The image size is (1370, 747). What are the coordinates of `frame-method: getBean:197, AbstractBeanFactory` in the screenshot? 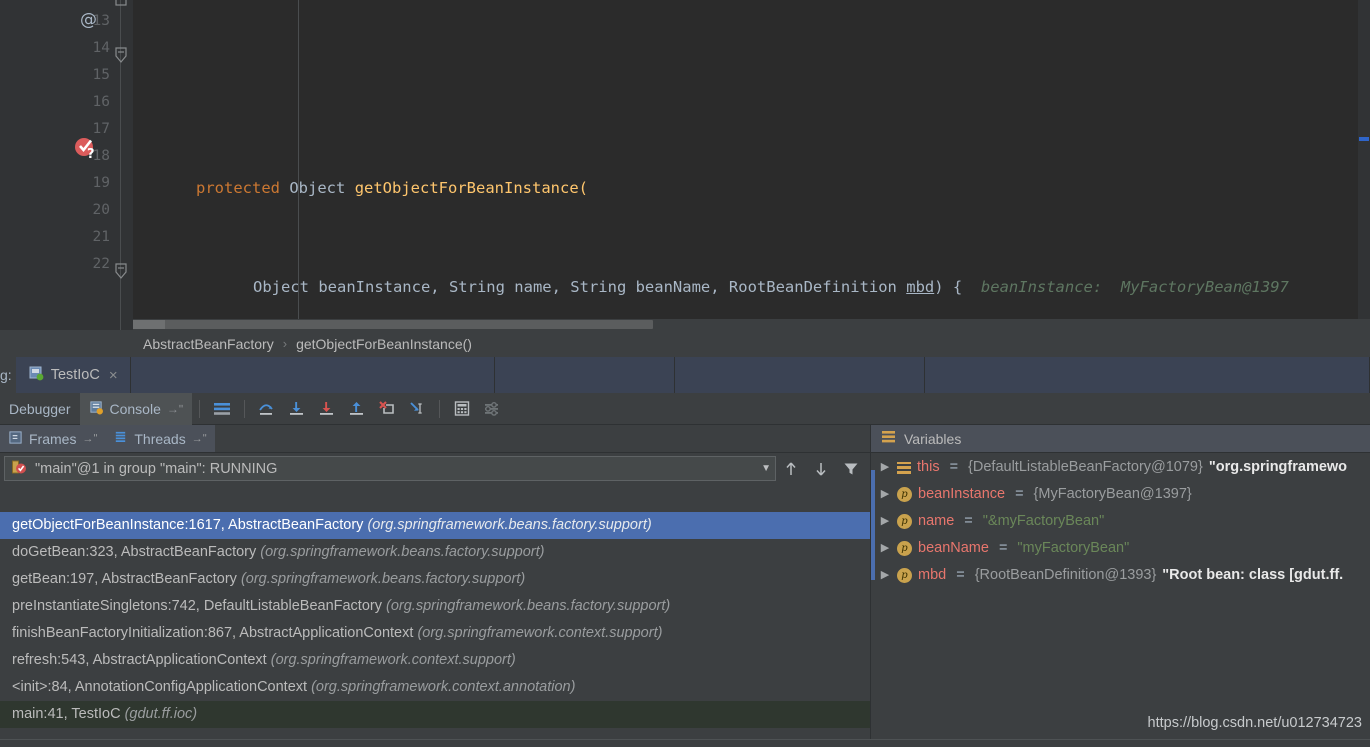 It's located at (124, 579).